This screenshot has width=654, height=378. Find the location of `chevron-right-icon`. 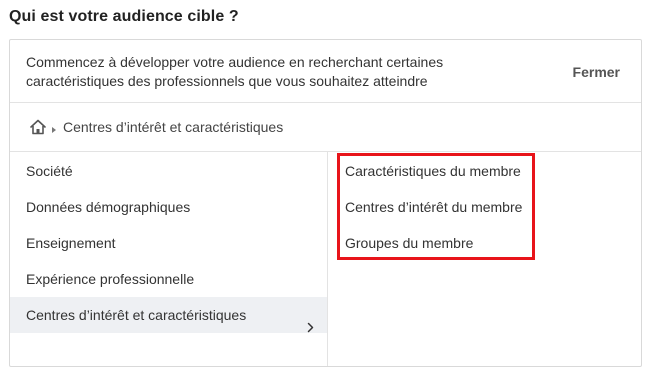

chevron-right-icon is located at coordinates (310, 321).